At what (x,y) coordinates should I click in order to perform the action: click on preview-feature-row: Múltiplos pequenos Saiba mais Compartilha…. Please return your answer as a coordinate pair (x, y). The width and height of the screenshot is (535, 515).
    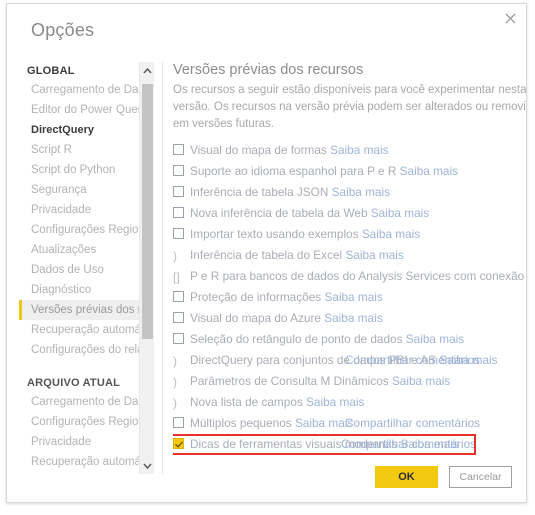
    Looking at the image, I should click on (349, 423).